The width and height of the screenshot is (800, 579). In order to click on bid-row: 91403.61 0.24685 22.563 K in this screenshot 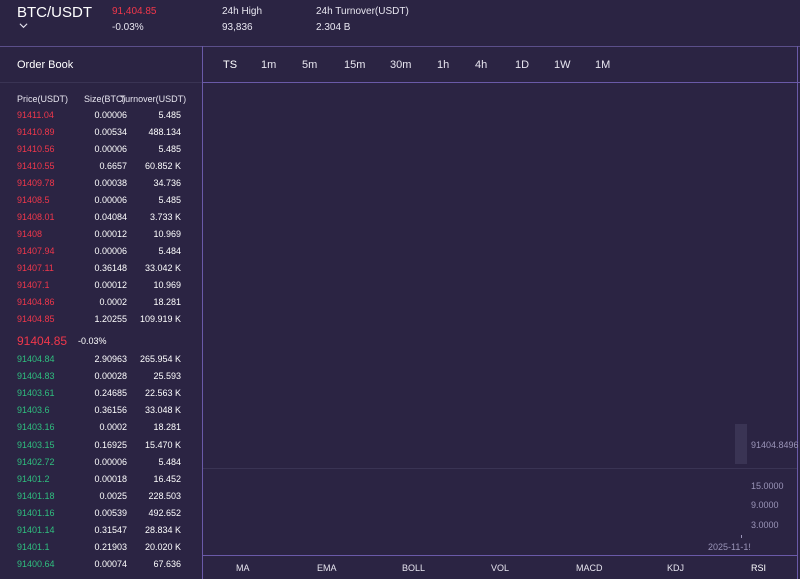, I will do `click(100, 396)`.